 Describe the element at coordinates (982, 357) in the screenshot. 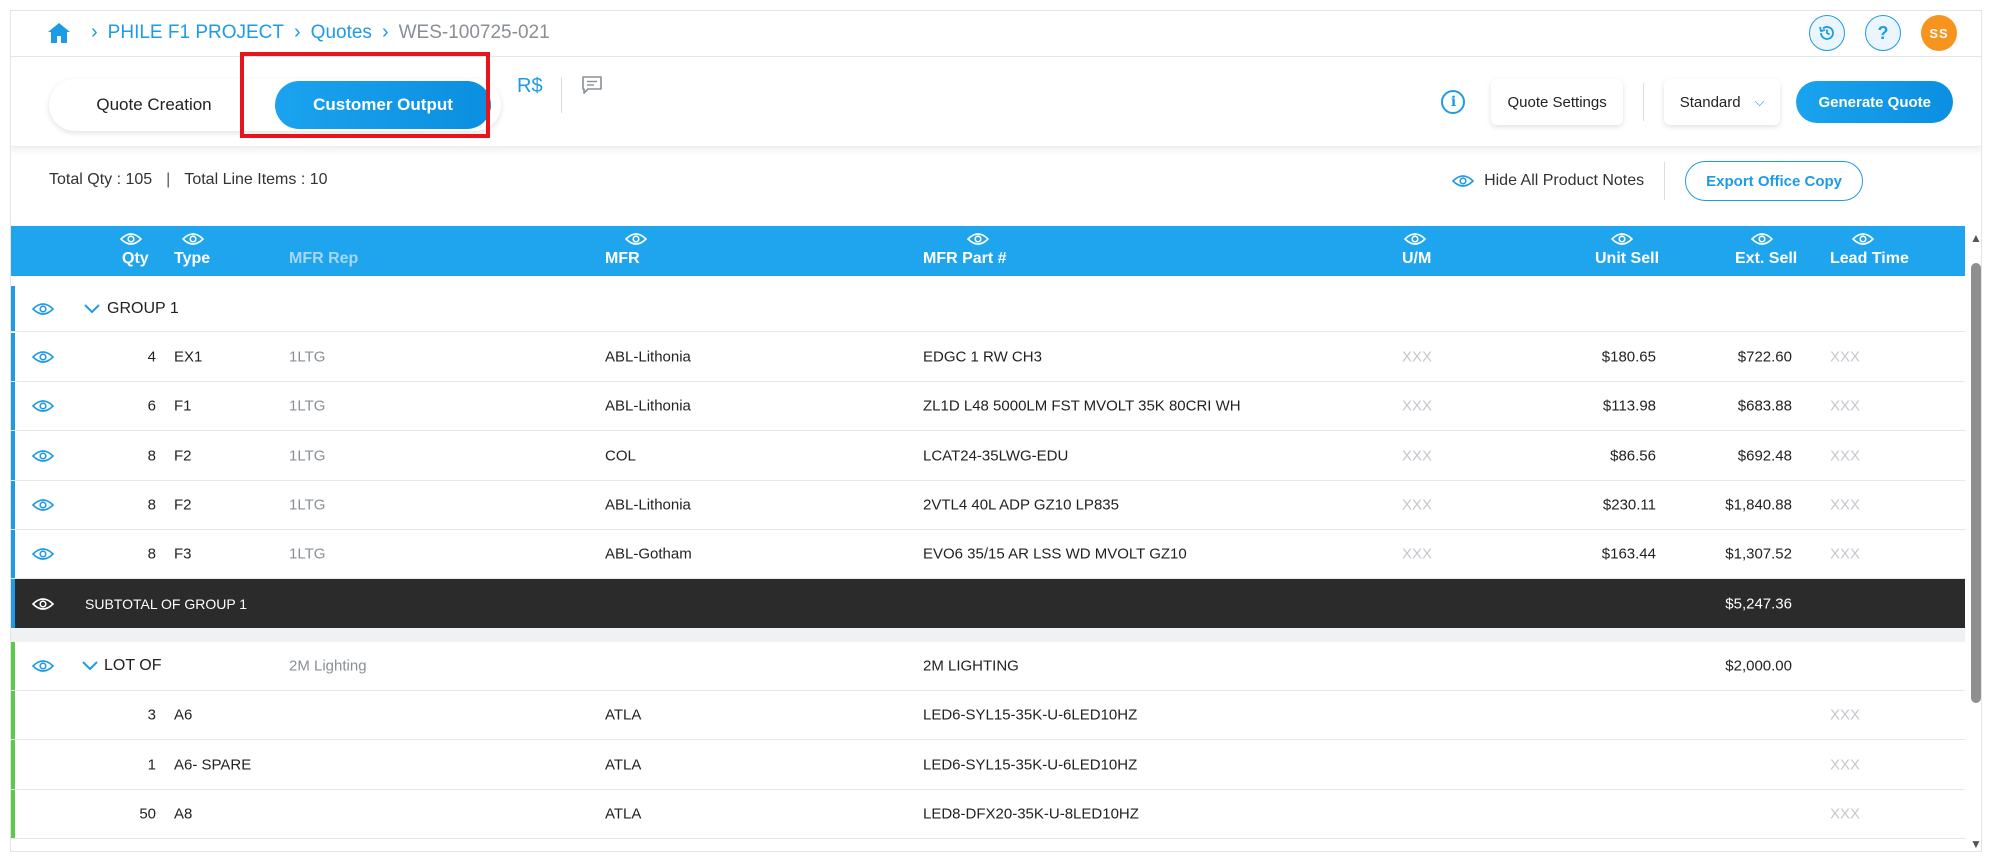

I see `cell-part: EDGC 1 RW CH3` at that location.